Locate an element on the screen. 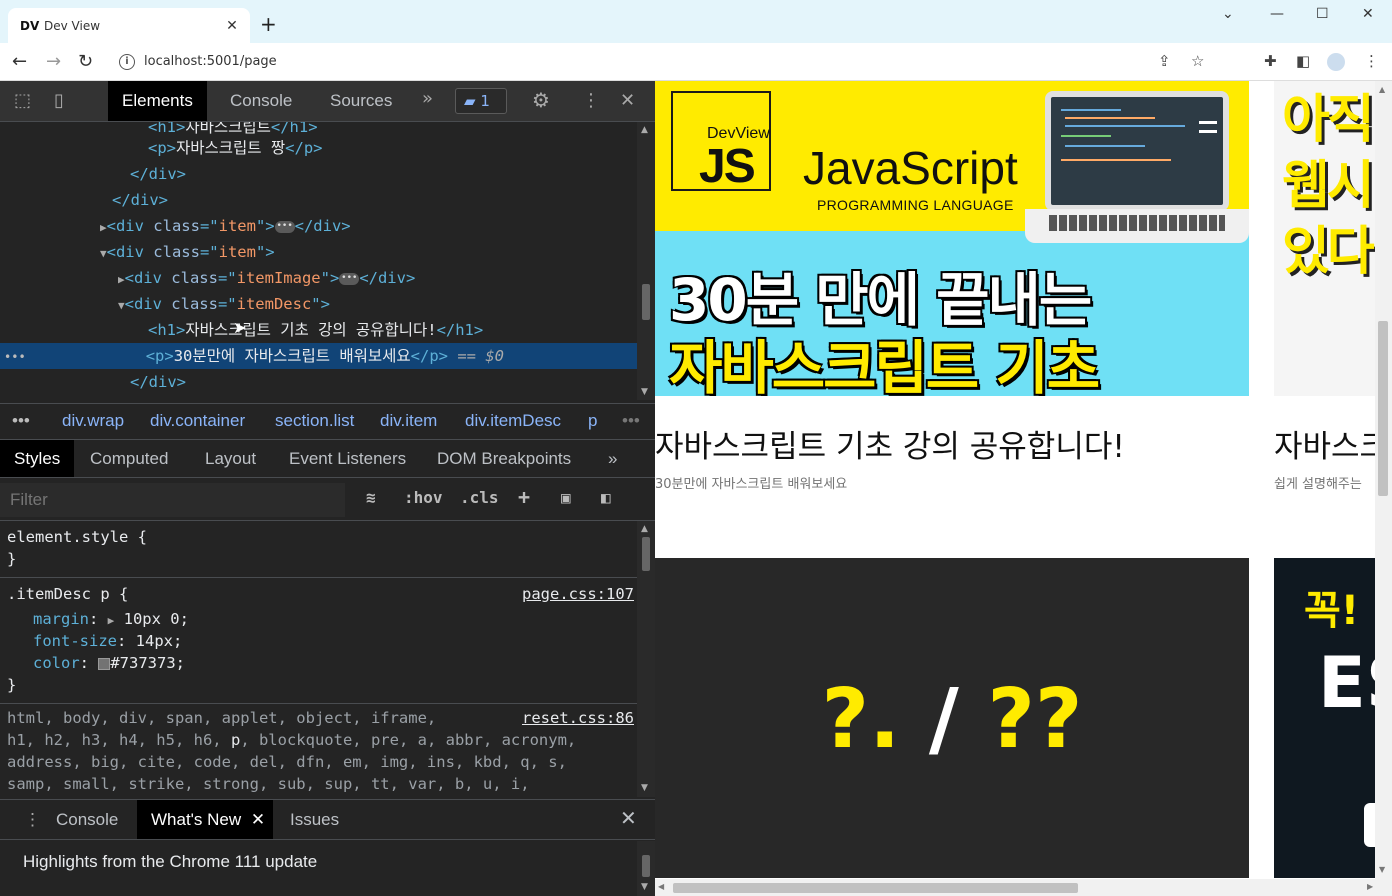  dom-node: ▼<div class="itemDesc"> is located at coordinates (318, 304).